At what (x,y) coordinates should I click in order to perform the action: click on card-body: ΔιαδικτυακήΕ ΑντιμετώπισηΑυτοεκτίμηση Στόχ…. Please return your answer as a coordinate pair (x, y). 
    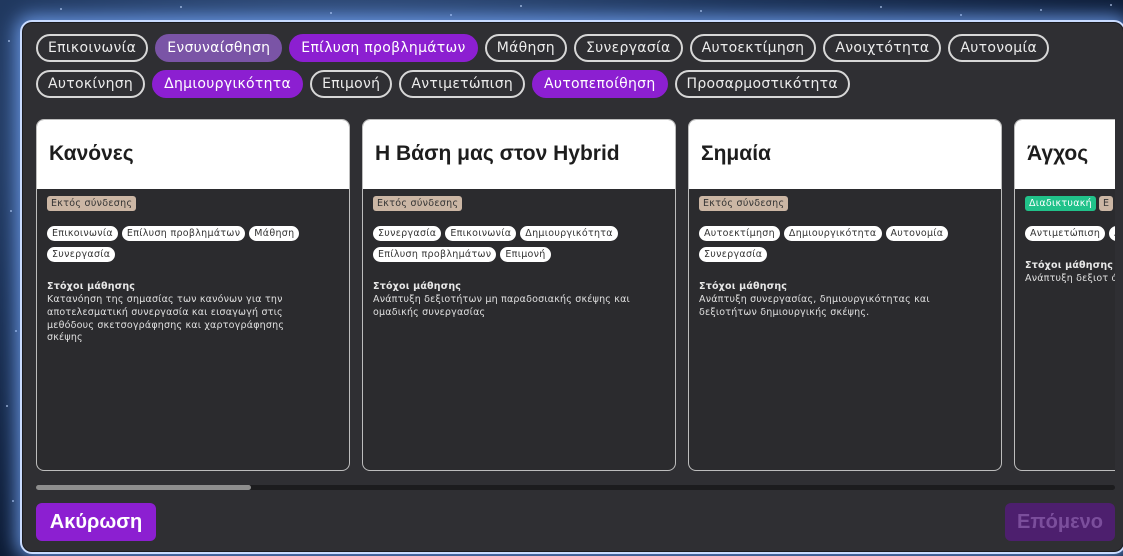
    Looking at the image, I should click on (1065, 237).